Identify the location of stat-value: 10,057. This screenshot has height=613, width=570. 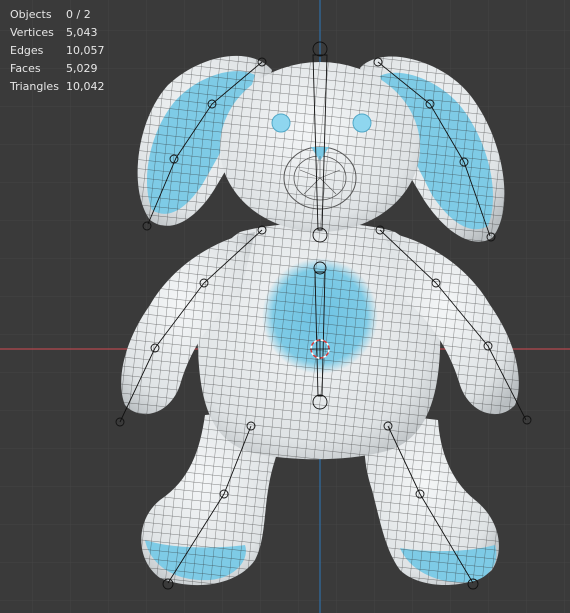
(85, 50).